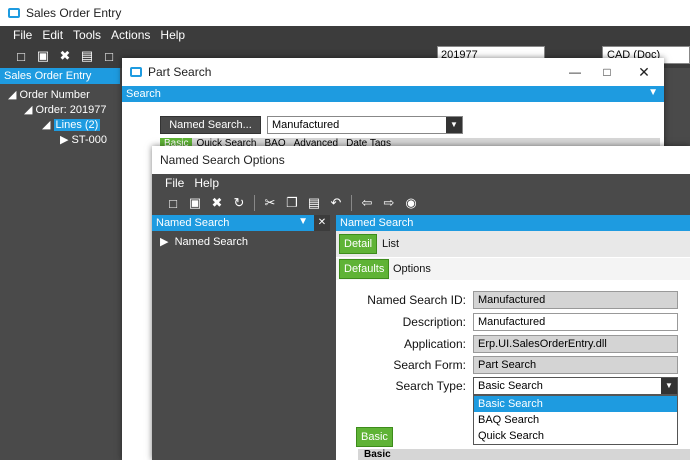 This screenshot has height=460, width=690. What do you see at coordinates (61, 108) in the screenshot?
I see `tree-item-order: ◢ Order: 201977` at bounding box center [61, 108].